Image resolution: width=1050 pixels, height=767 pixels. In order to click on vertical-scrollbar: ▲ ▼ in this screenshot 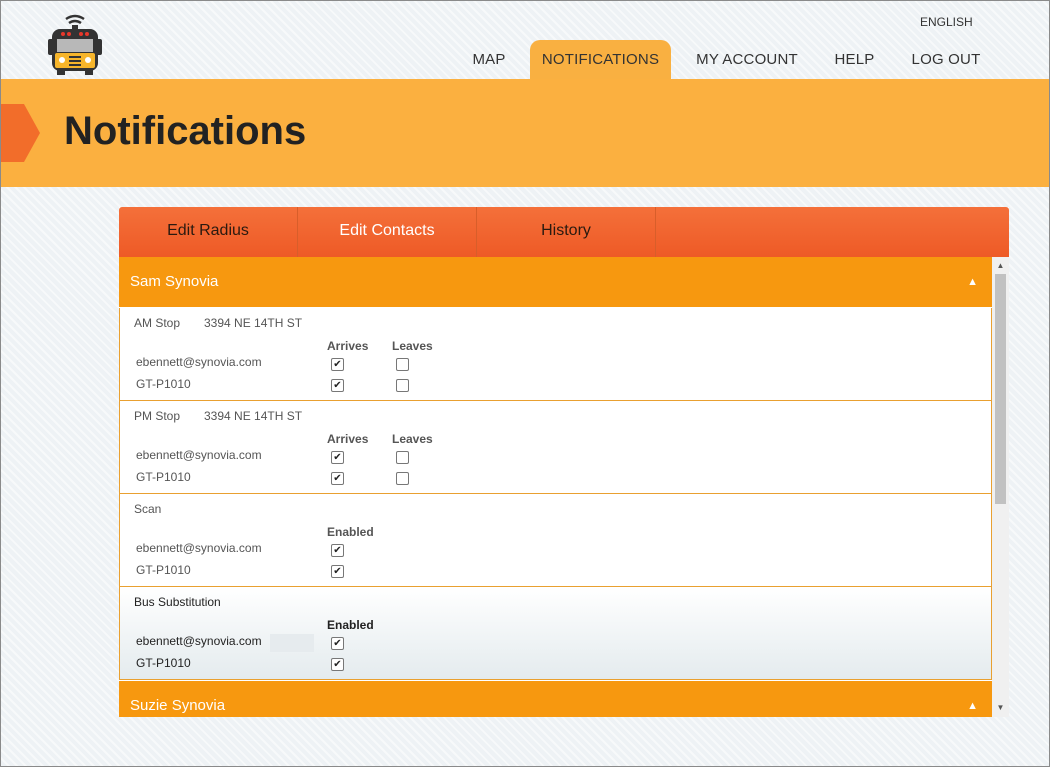, I will do `click(1000, 487)`.